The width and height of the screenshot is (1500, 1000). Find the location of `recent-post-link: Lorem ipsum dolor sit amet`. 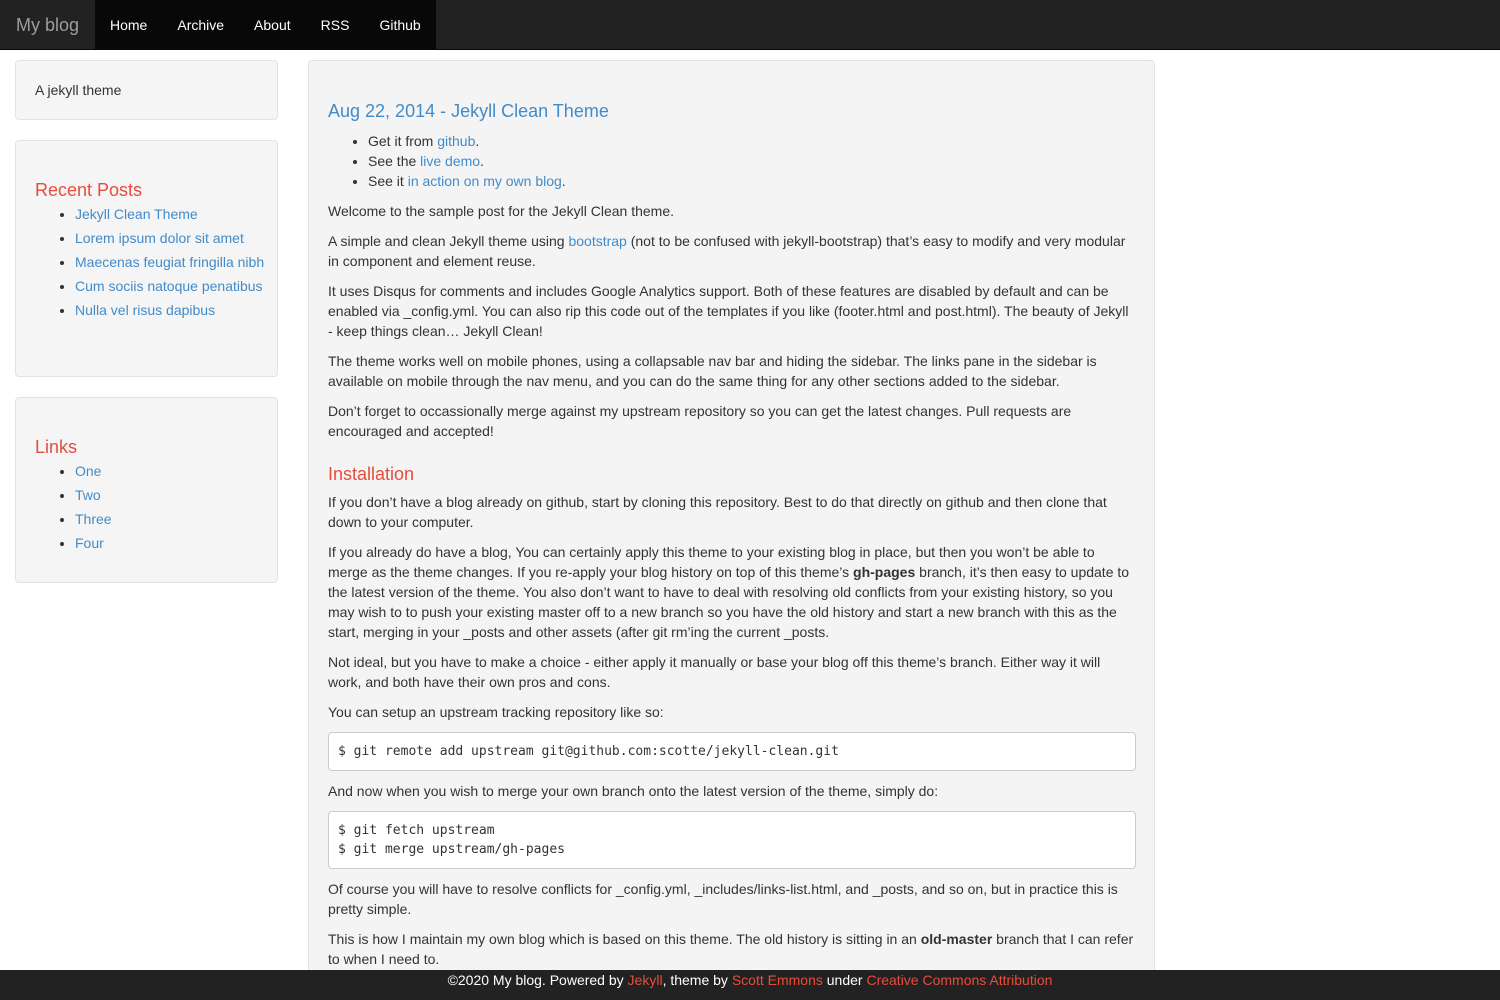

recent-post-link: Lorem ipsum dolor sit amet is located at coordinates (159, 238).